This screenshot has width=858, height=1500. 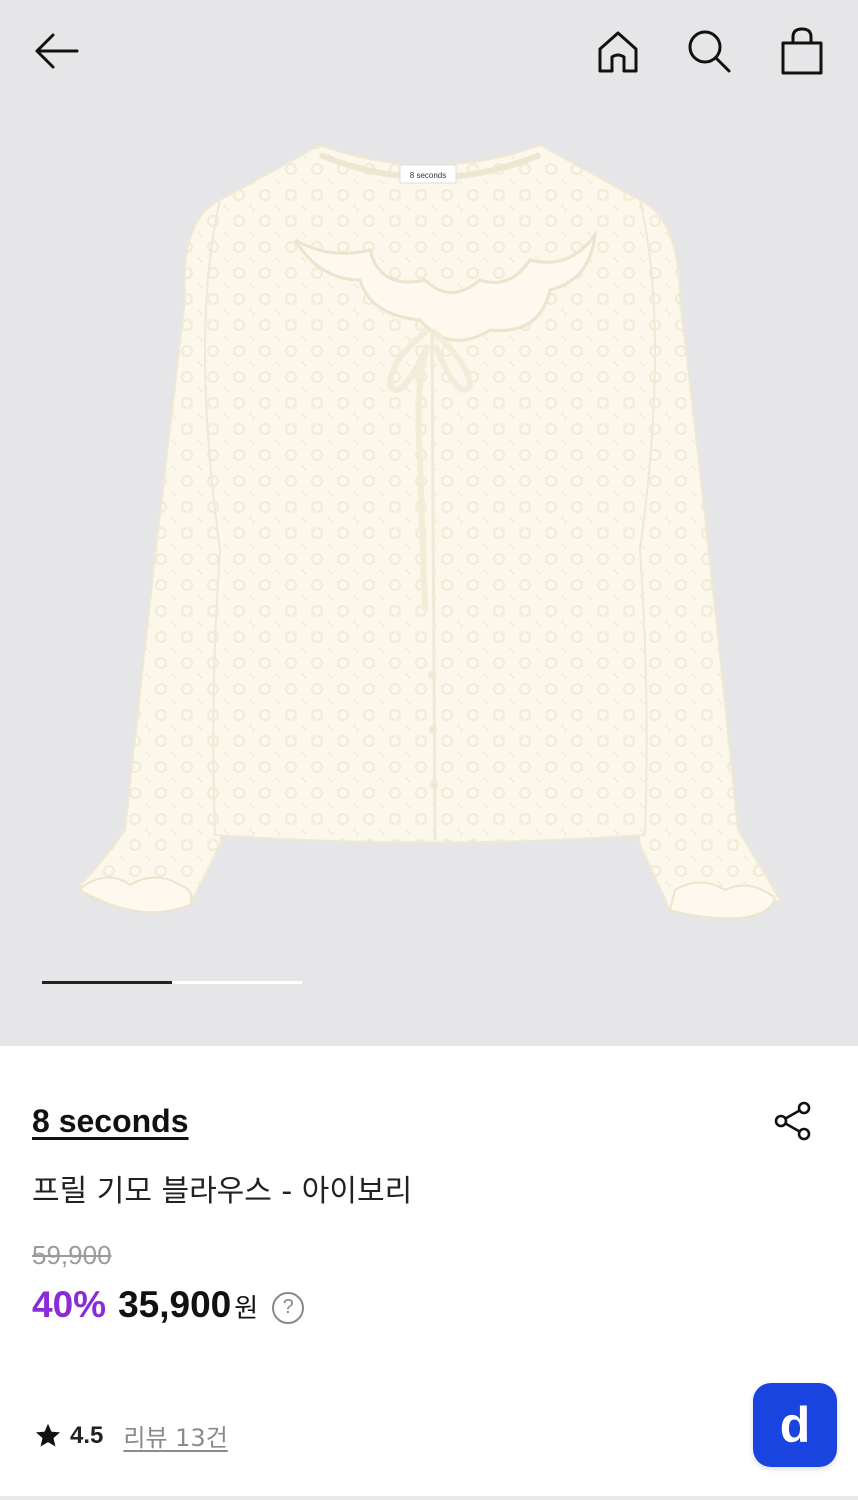 I want to click on search-button, so click(x=709, y=51).